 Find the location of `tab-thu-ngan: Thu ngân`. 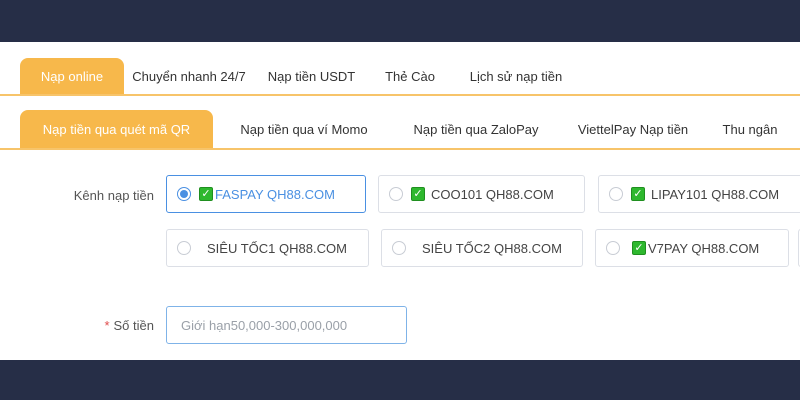

tab-thu-ngan: Thu ngân is located at coordinates (750, 129).